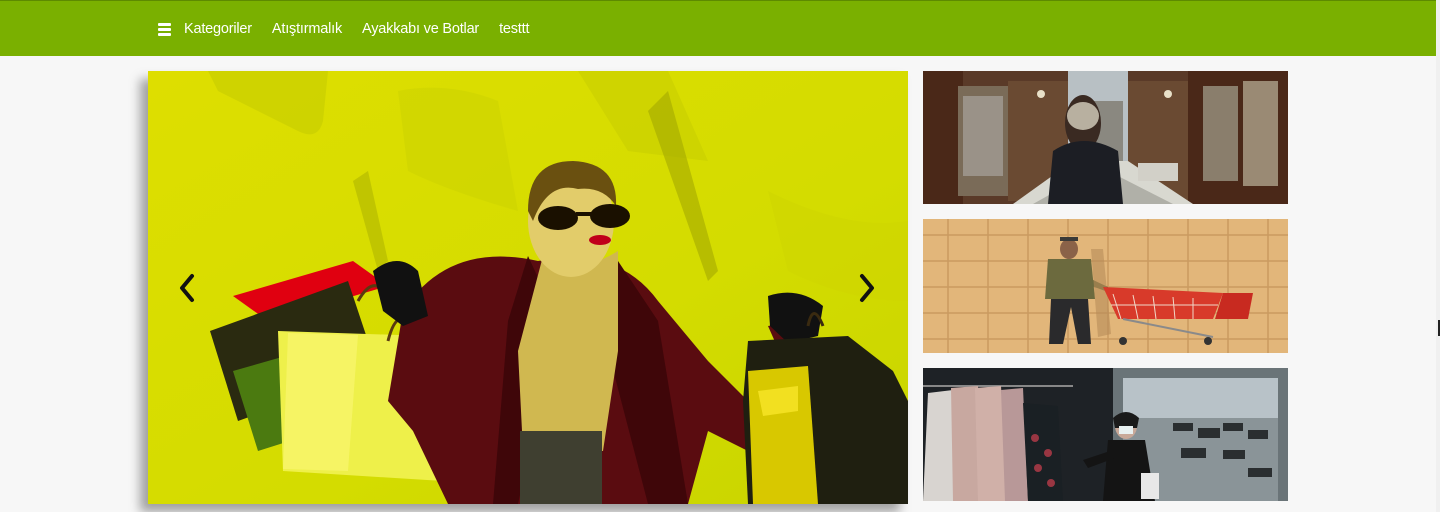  Describe the element at coordinates (187, 288) in the screenshot. I see `slider-prev-chevron-left-icon` at that location.